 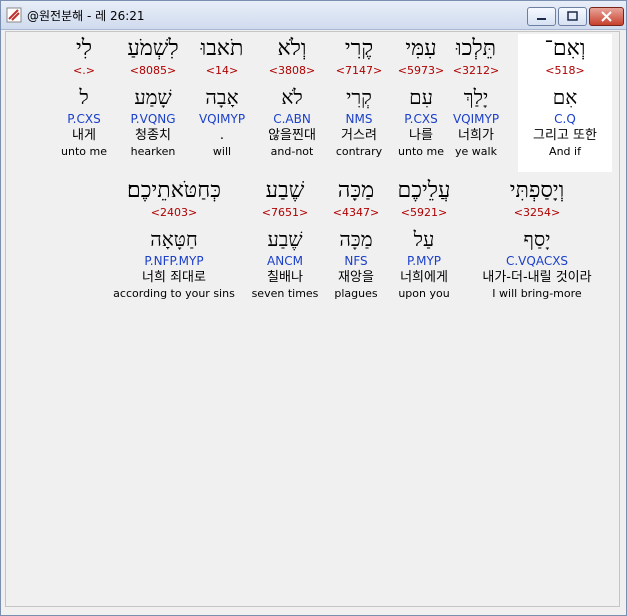 I want to click on word-cell: עֲלֵיכֶם <5921> עַל P.MYP 너희에게 upon you, so click(x=424, y=238).